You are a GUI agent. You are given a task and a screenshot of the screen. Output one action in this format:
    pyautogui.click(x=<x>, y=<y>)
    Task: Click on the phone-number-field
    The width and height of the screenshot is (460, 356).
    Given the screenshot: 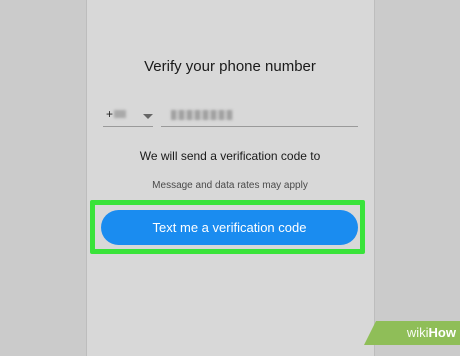 What is the action you would take?
    pyautogui.click(x=259, y=115)
    